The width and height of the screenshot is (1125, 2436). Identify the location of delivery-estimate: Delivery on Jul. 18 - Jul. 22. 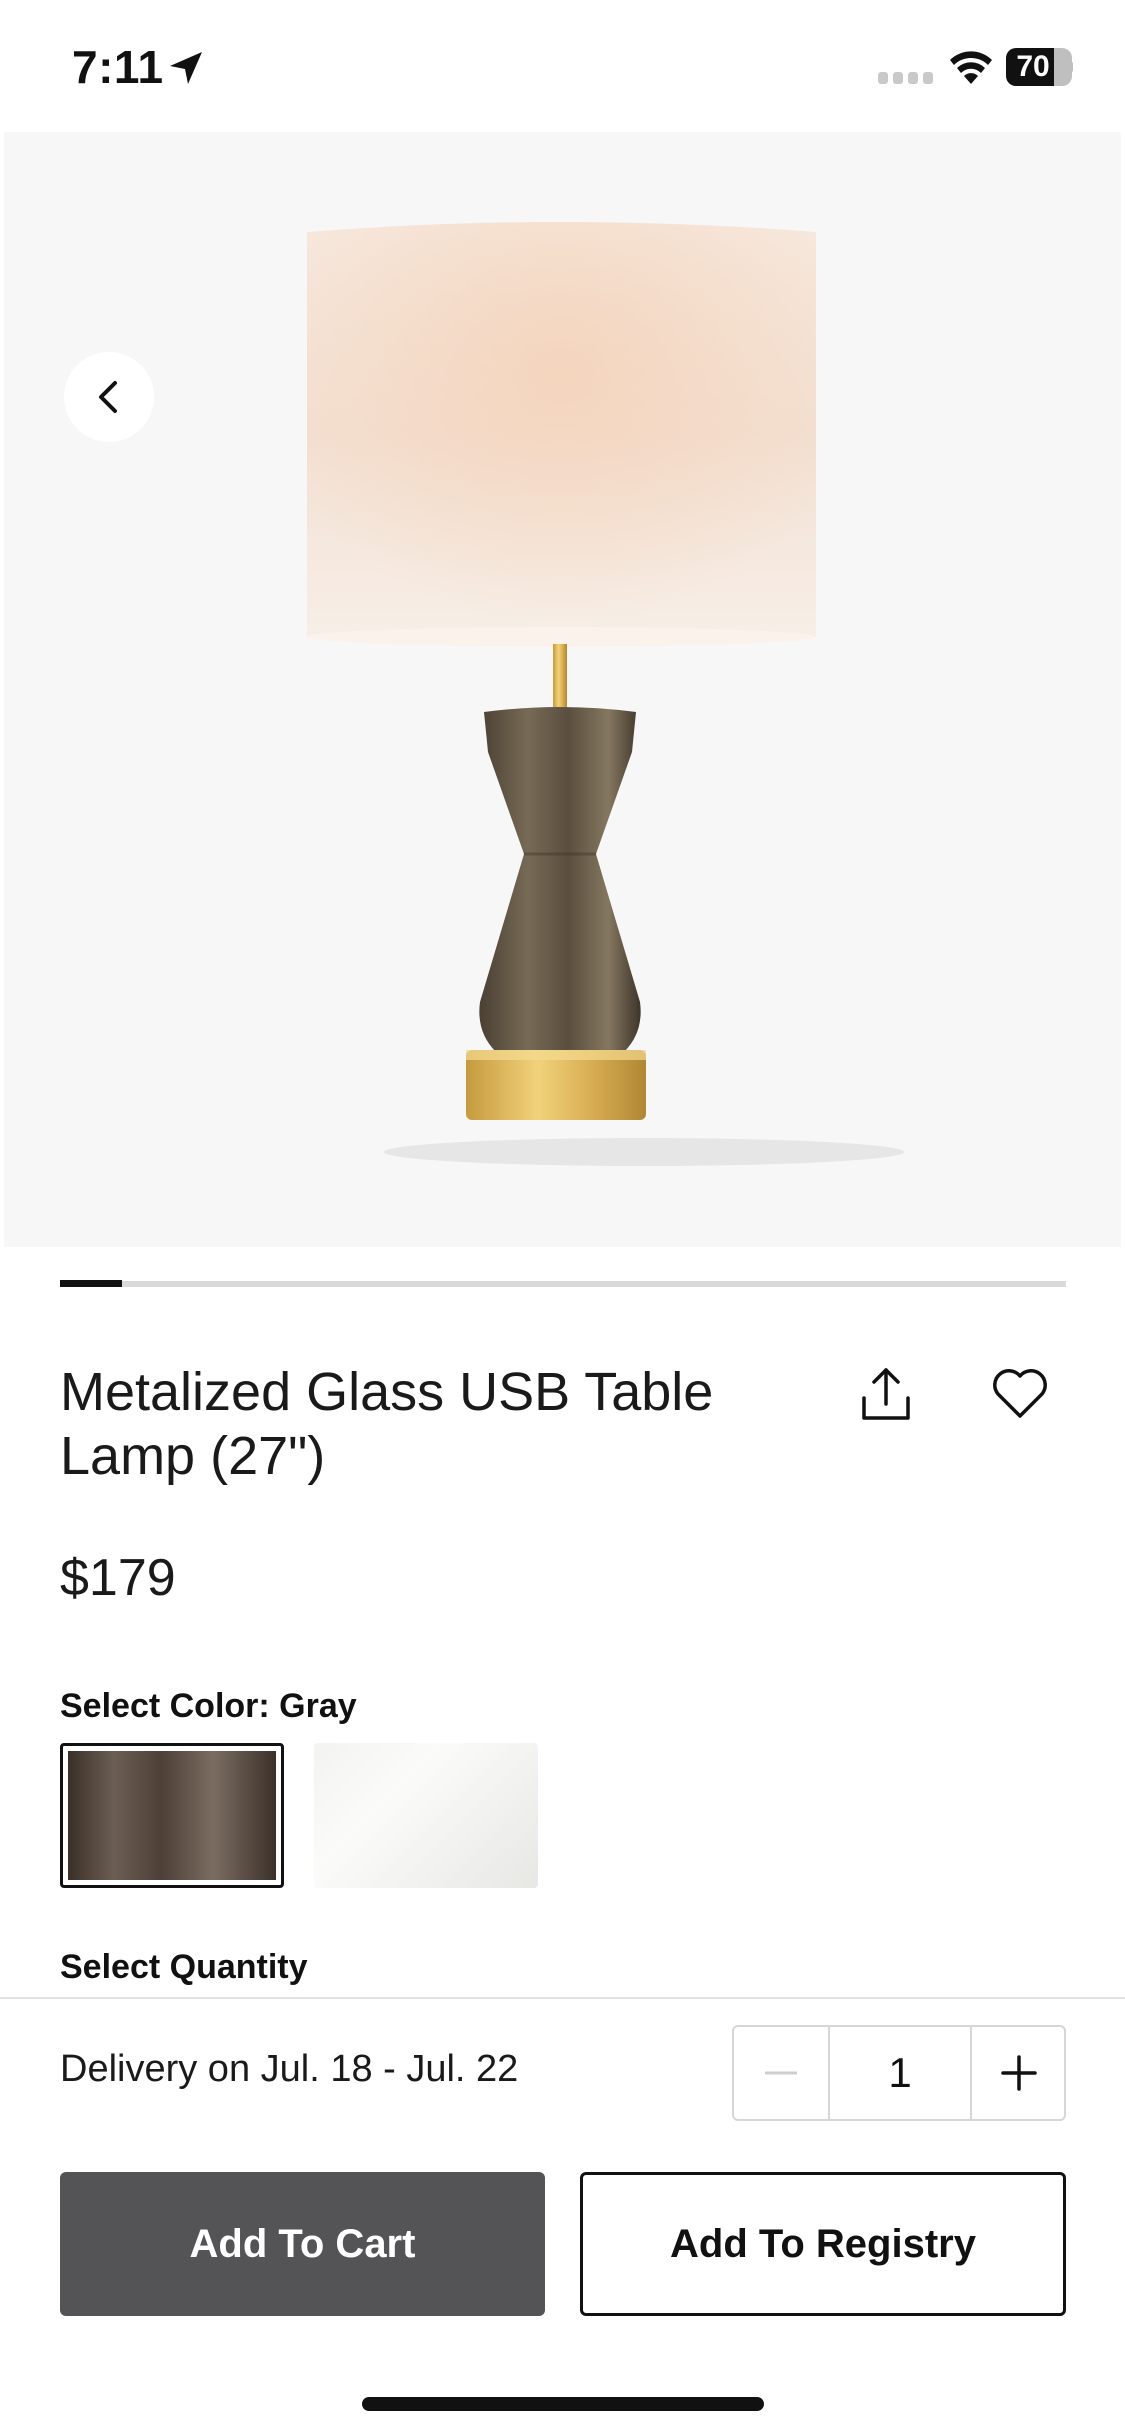
(289, 2069).